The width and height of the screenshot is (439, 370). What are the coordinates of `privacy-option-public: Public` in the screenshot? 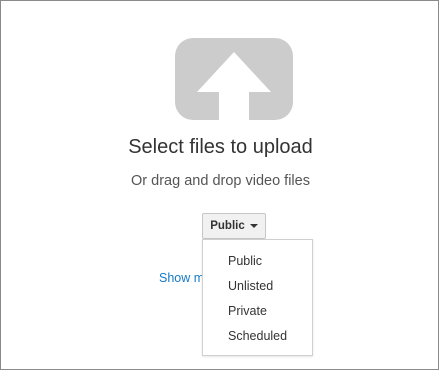 It's located at (257, 261).